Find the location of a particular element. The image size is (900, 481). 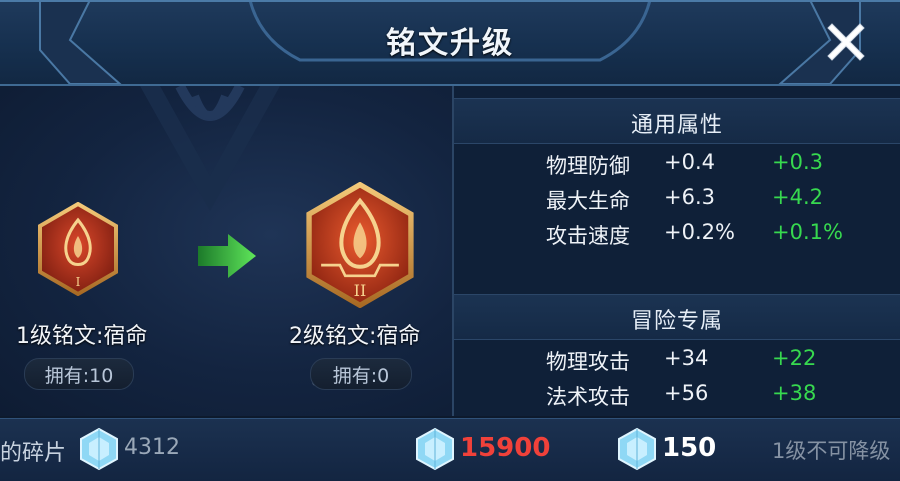

rune-level2-icon: II is located at coordinates (360, 245).